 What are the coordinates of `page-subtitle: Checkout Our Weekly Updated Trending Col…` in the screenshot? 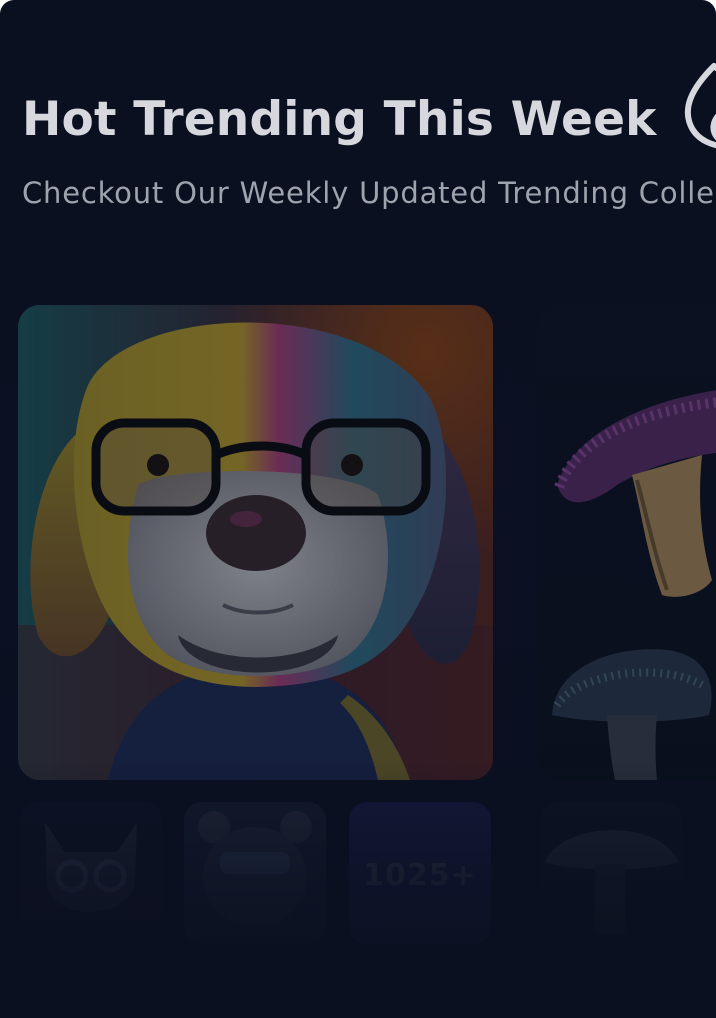 It's located at (368, 193).